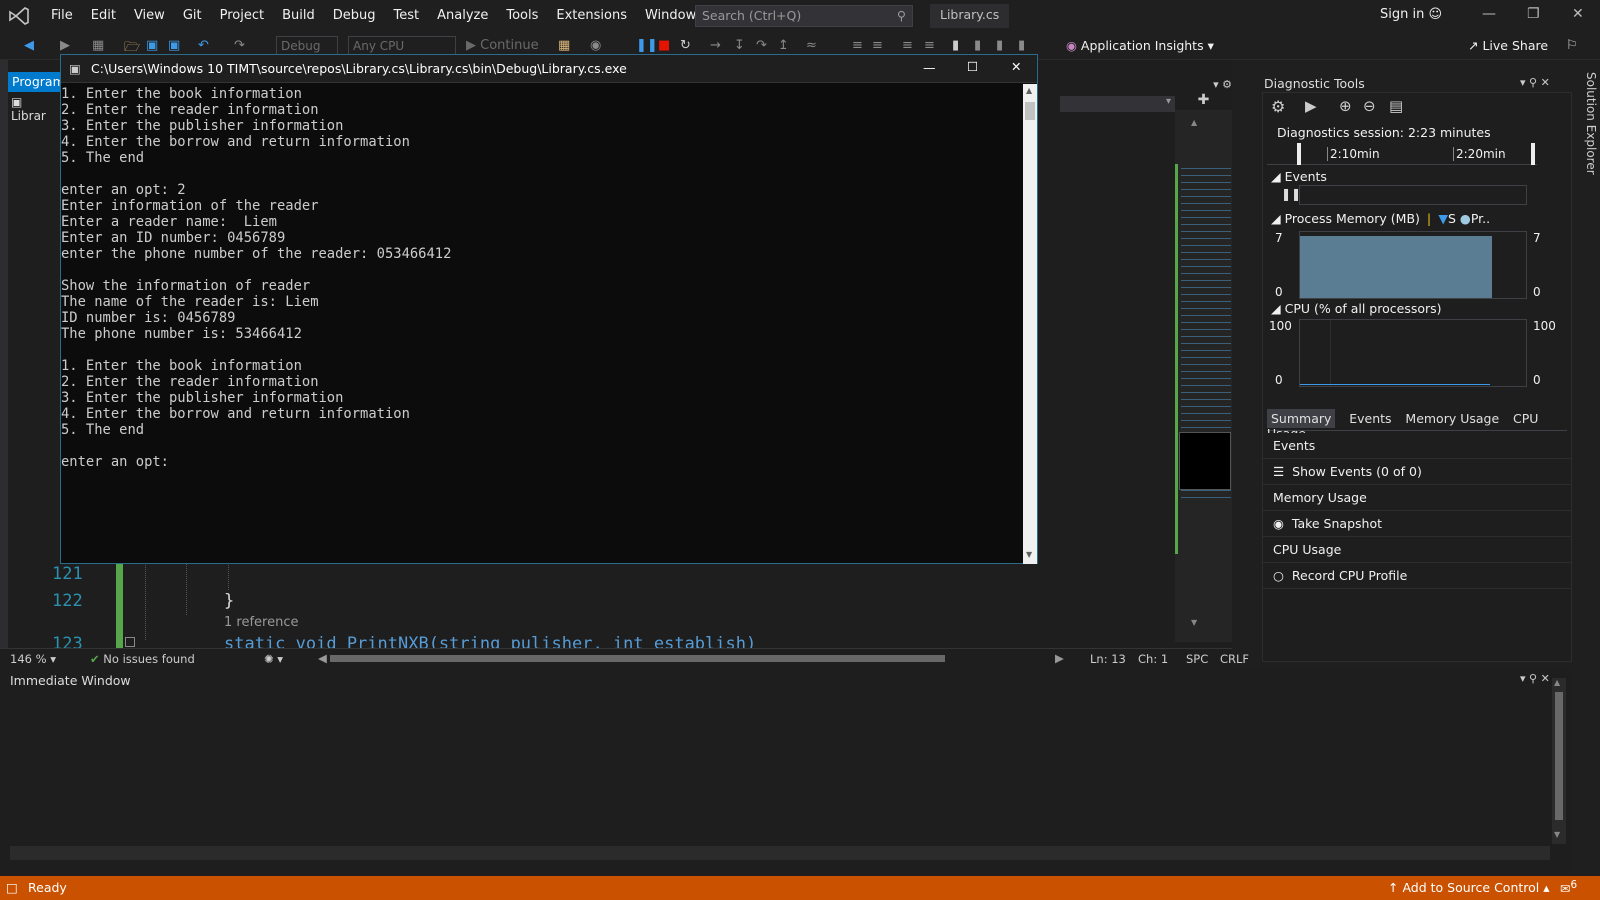  Describe the element at coordinates (595, 45) in the screenshot. I see `screenshot-icon: ◉` at that location.